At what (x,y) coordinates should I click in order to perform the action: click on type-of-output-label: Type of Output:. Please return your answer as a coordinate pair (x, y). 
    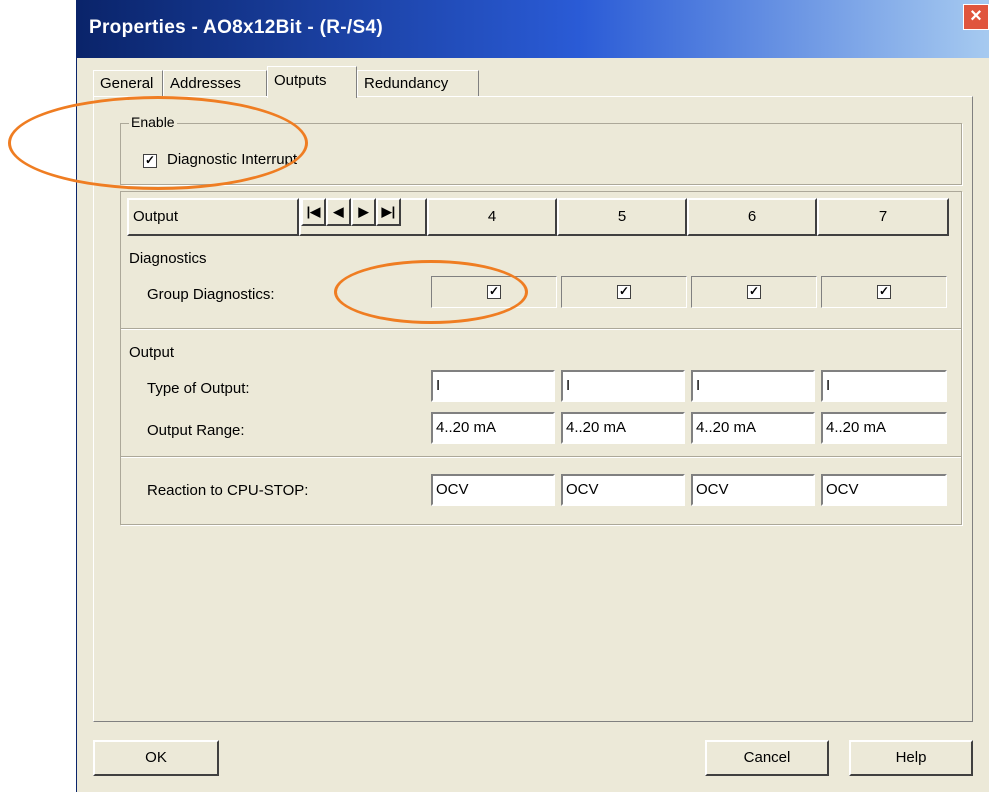
    Looking at the image, I should click on (198, 388).